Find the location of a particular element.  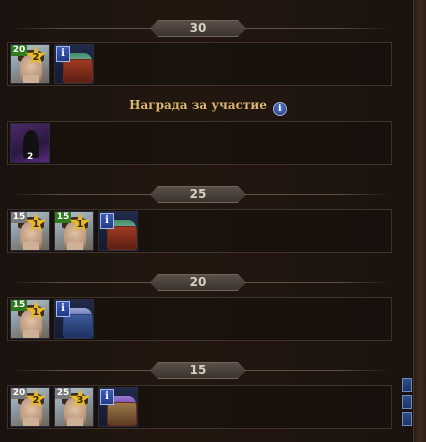

level-badge-25: 25 is located at coordinates (198, 194).